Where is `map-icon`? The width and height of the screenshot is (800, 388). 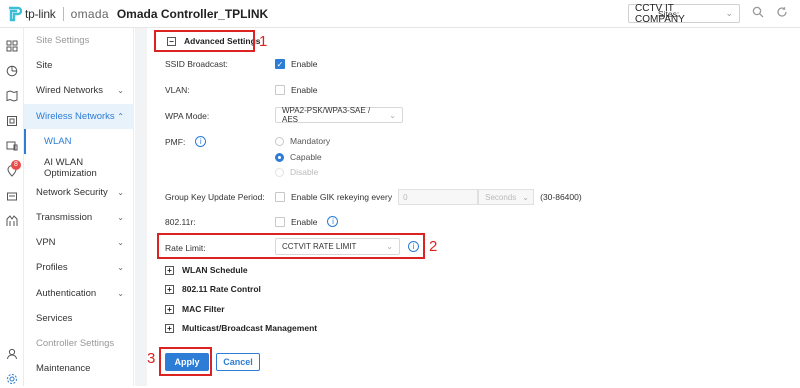 map-icon is located at coordinates (12, 97).